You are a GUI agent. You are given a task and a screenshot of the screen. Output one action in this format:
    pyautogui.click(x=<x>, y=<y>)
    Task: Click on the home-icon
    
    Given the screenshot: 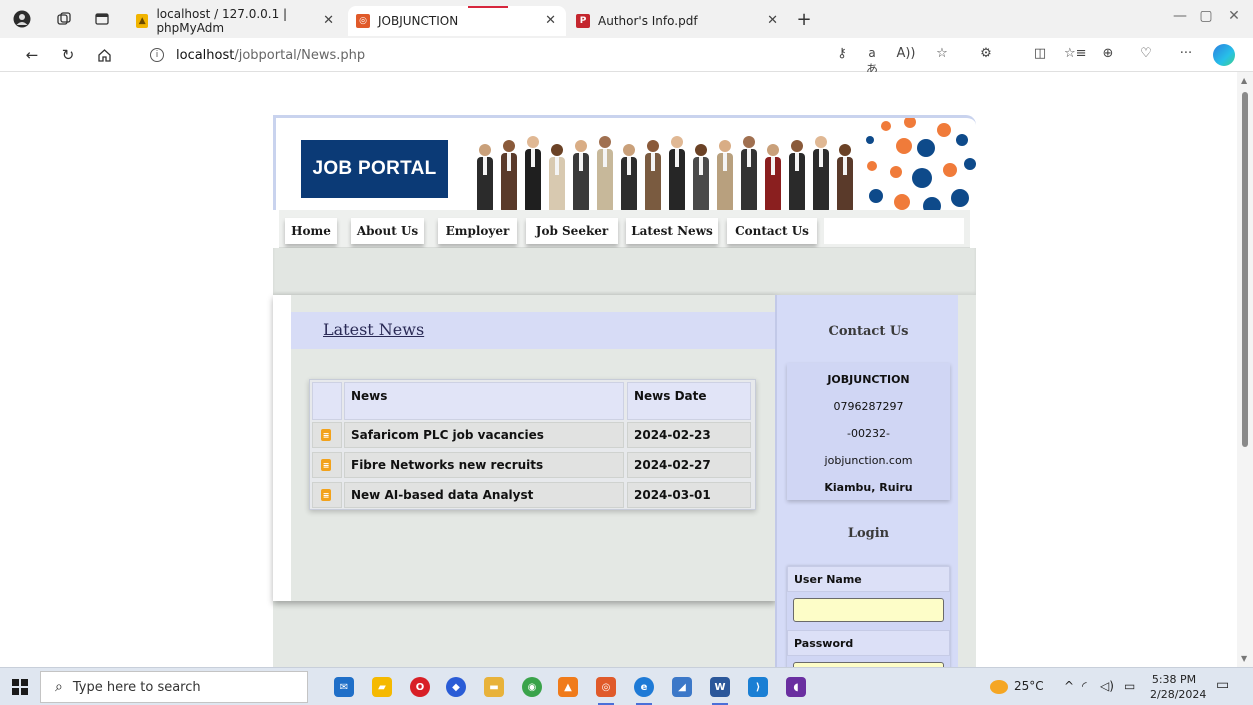 What is the action you would take?
    pyautogui.click(x=104, y=55)
    